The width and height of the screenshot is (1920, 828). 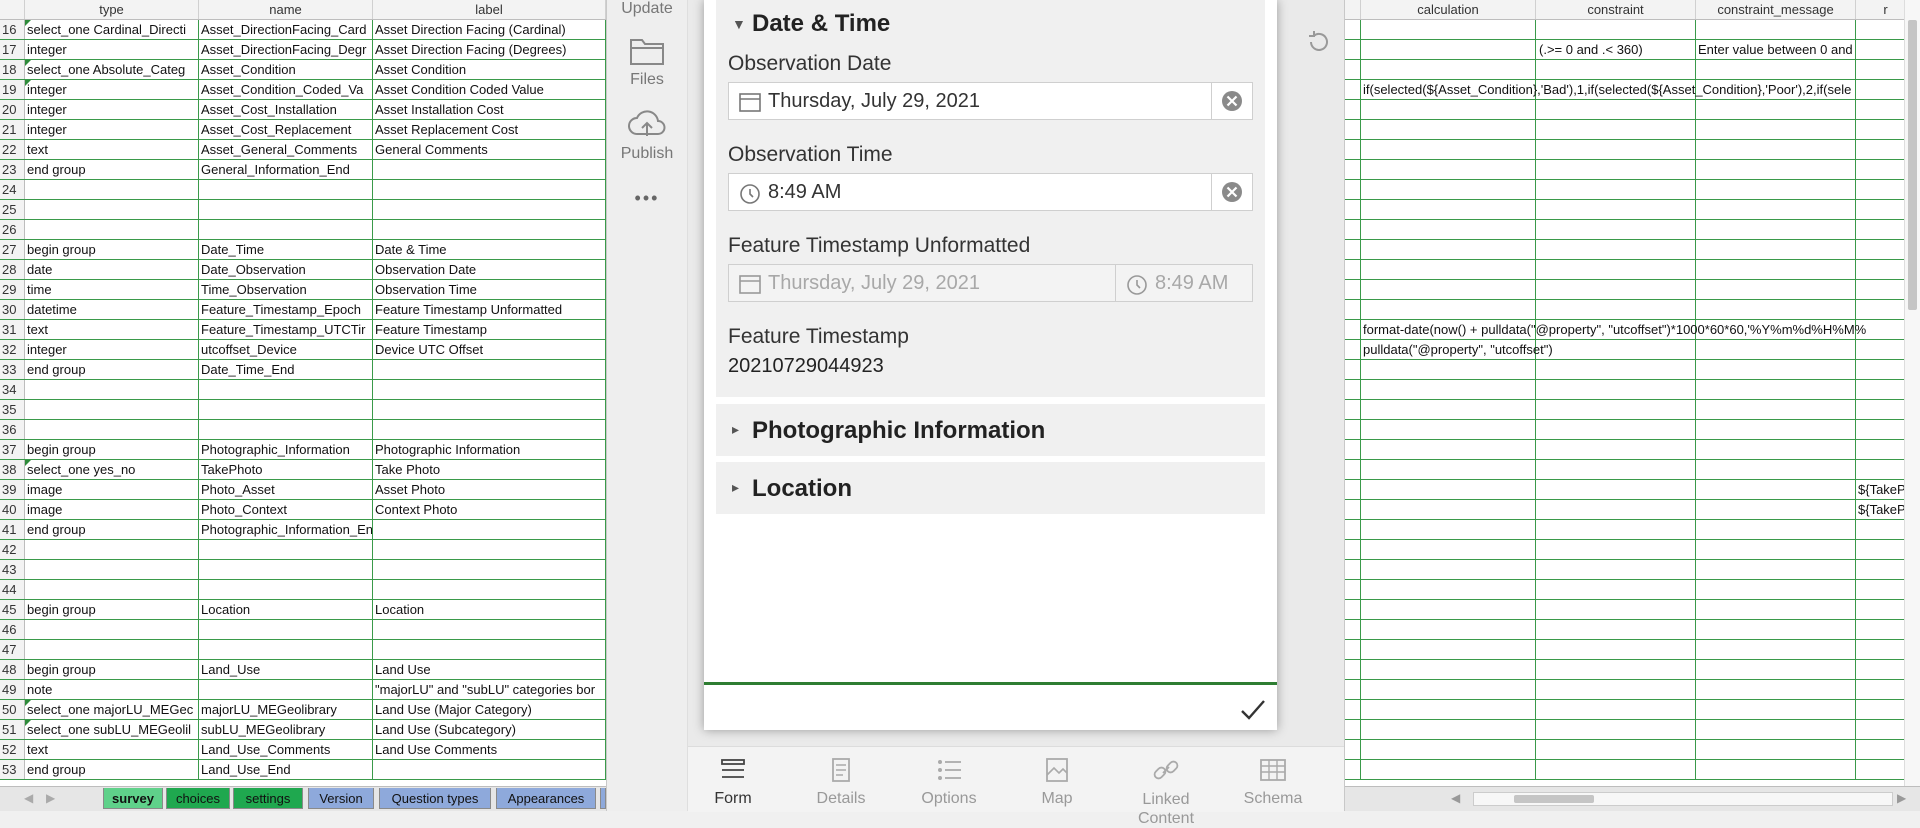 What do you see at coordinates (12, 169) in the screenshot?
I see `row-number: 23` at bounding box center [12, 169].